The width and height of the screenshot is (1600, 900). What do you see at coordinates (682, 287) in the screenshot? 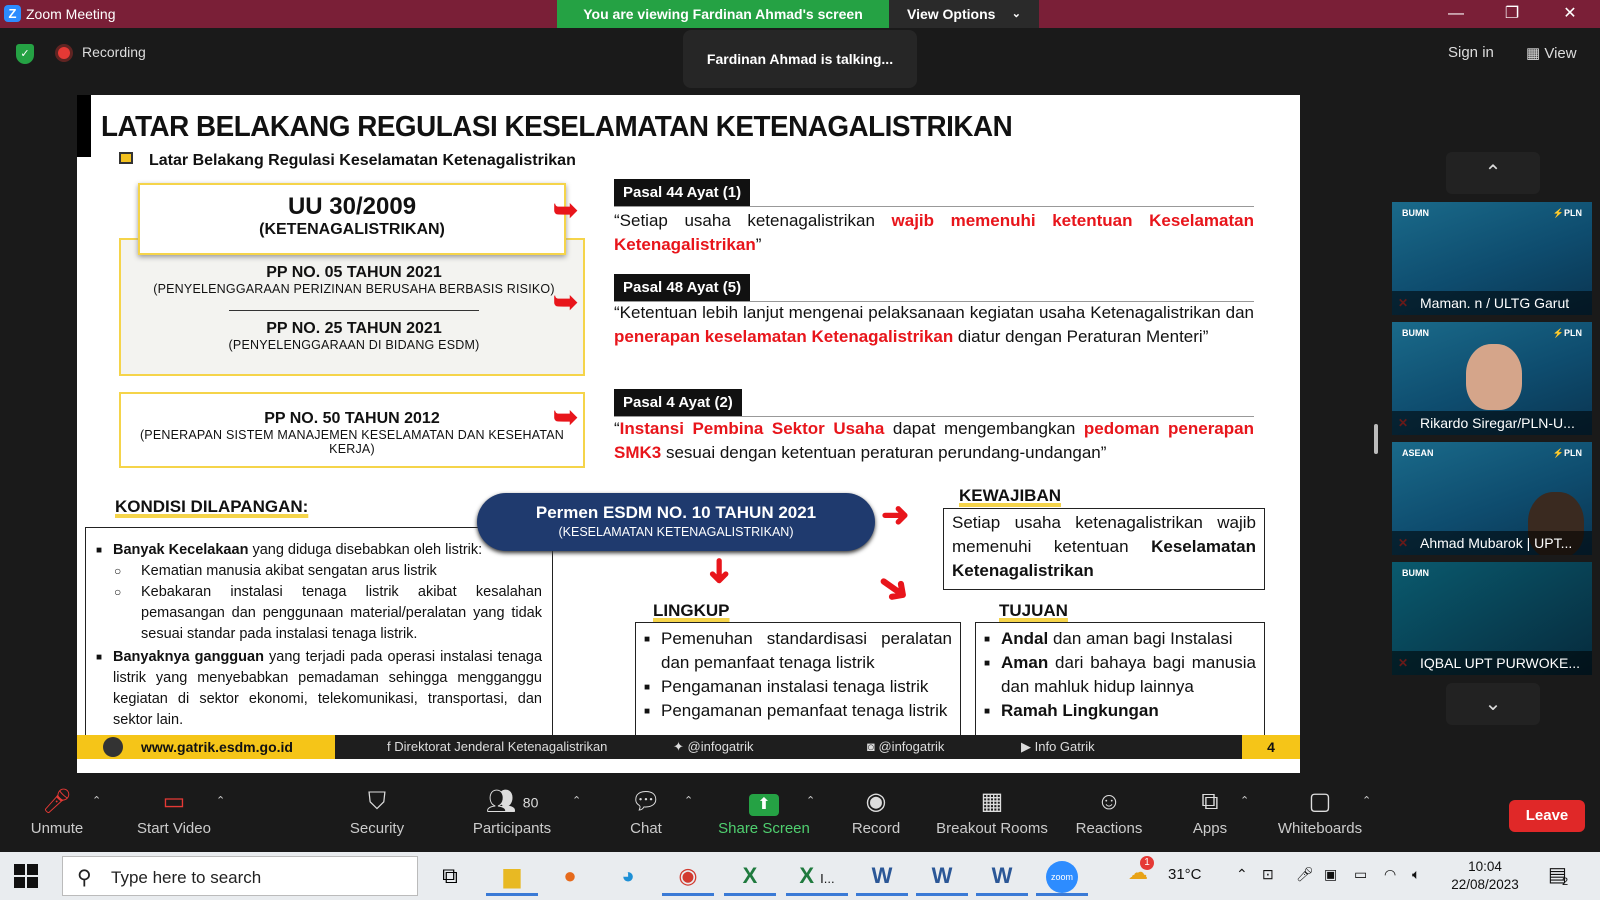
I see `pasal-48-label: Pasal 48 Ayat (5)` at bounding box center [682, 287].